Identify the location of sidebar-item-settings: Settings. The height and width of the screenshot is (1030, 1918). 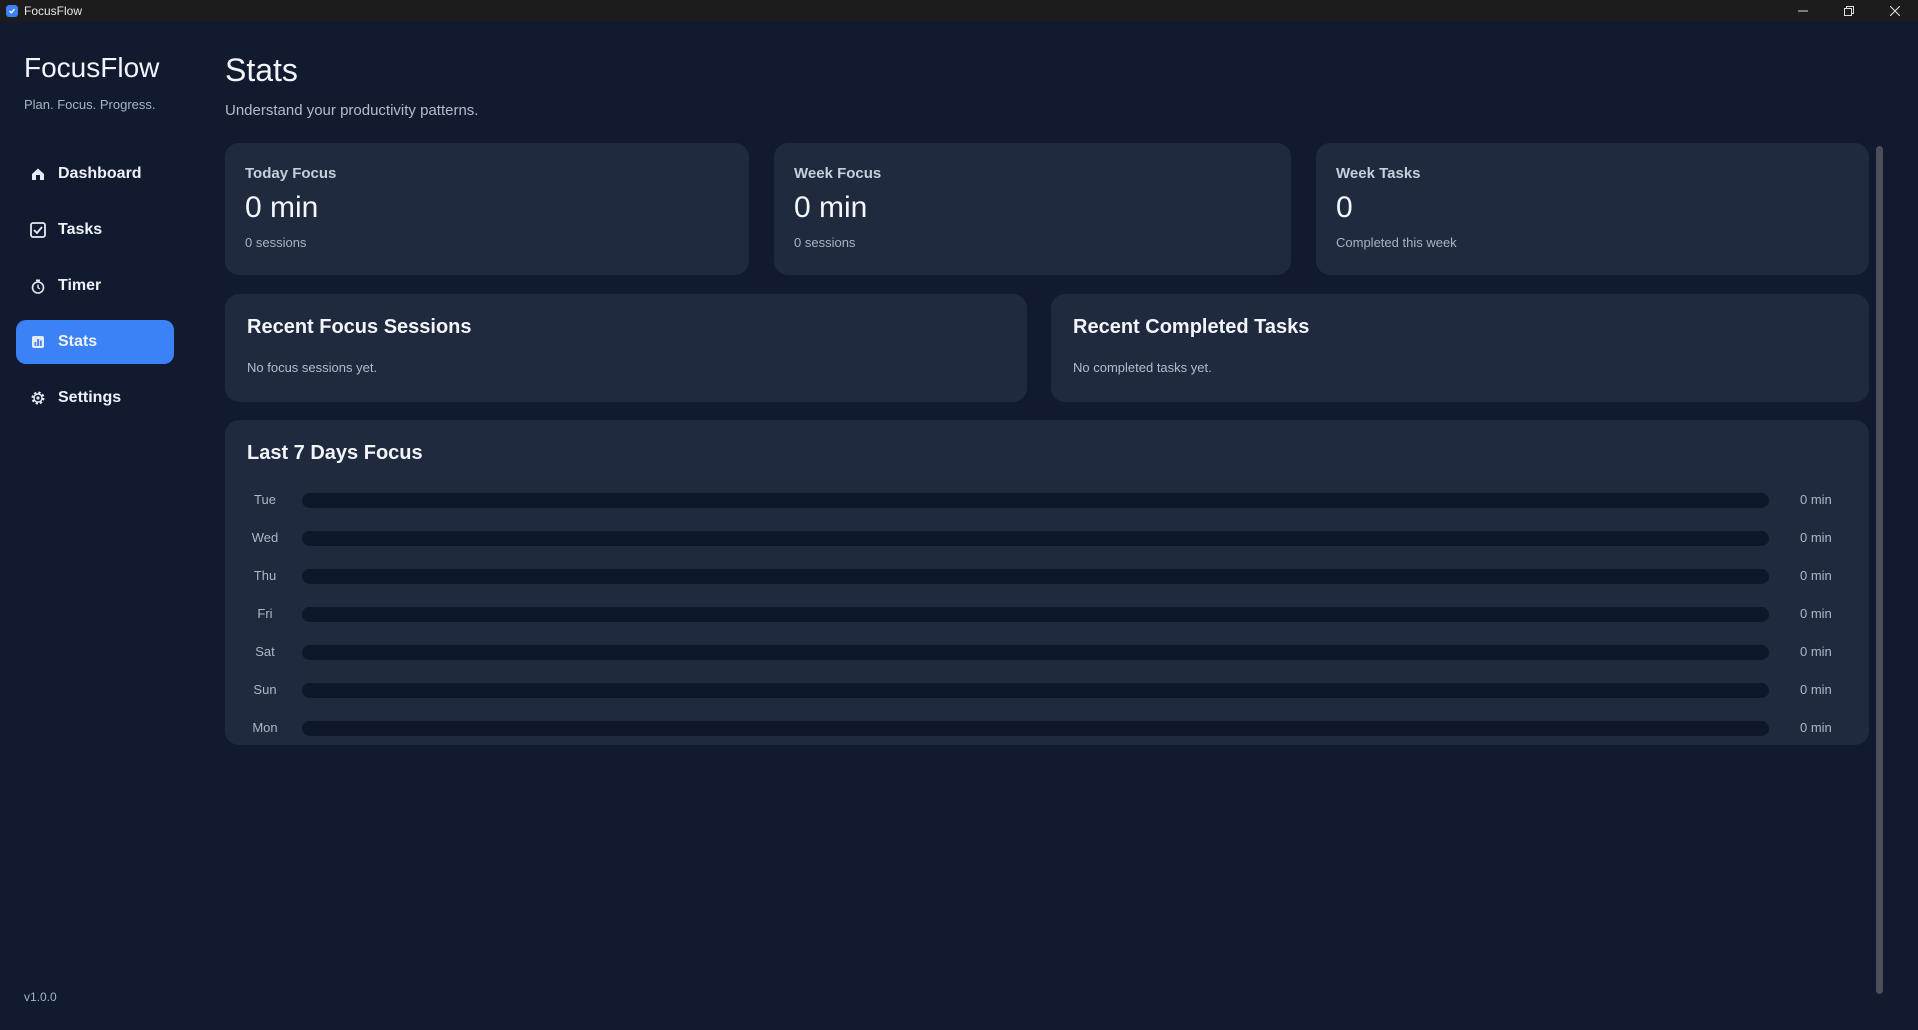
(95, 398).